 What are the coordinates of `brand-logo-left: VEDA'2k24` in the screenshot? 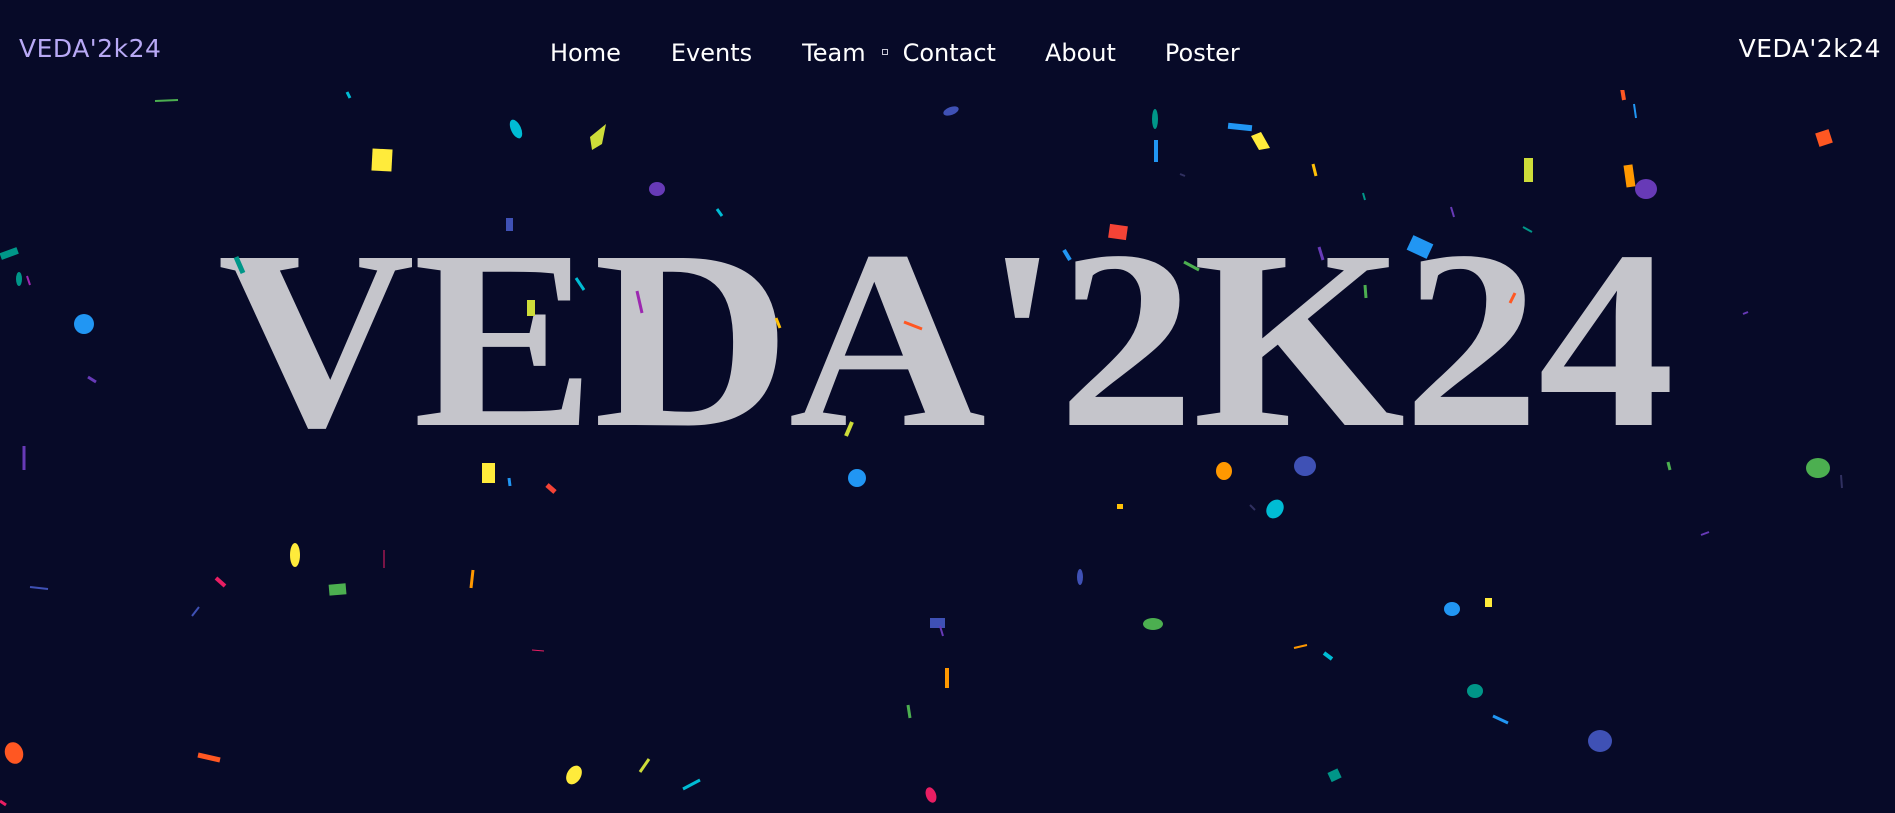 It's located at (90, 48).